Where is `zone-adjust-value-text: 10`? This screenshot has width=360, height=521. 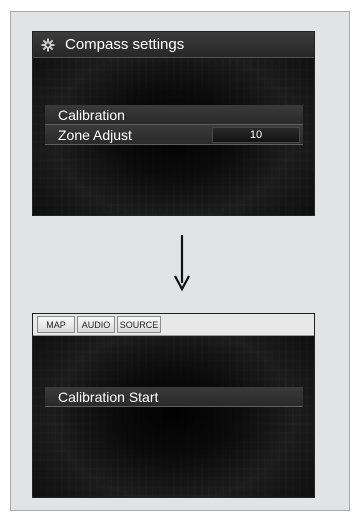
zone-adjust-value-text: 10 is located at coordinates (256, 135).